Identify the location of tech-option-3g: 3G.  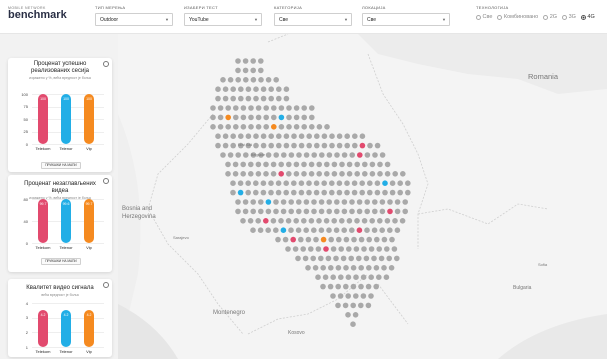
(569, 17).